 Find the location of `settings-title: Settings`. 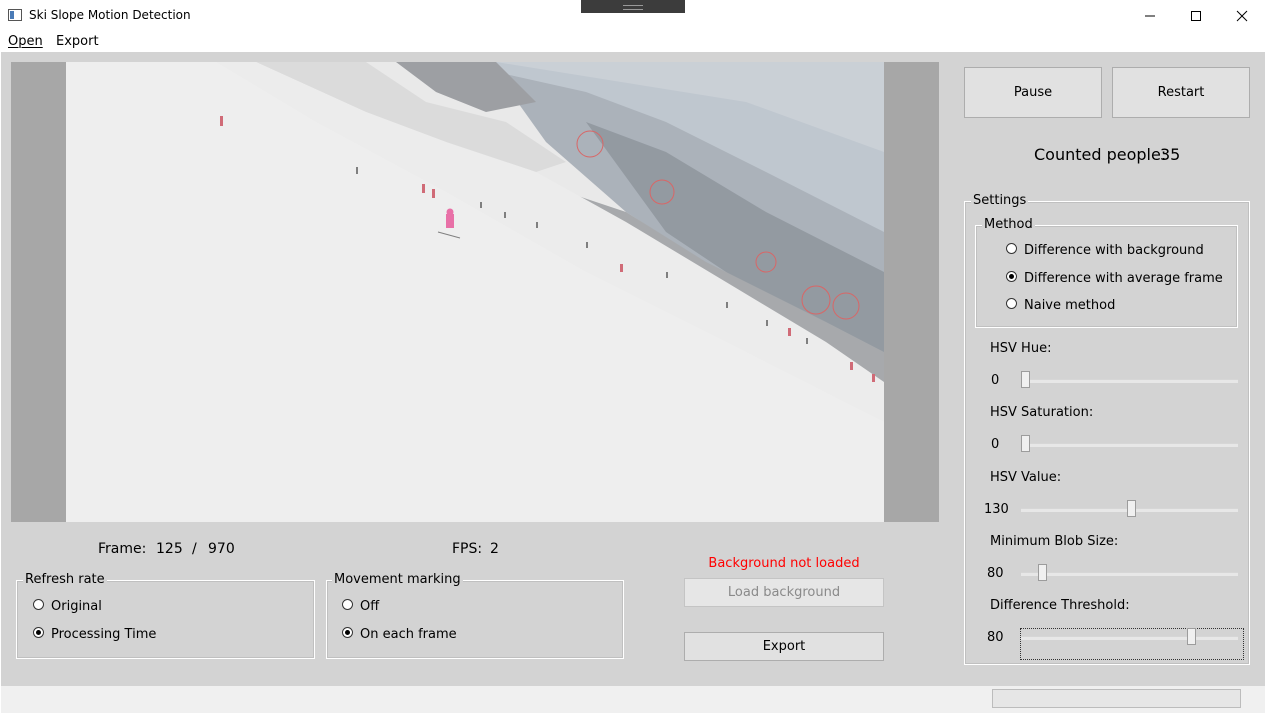

settings-title: Settings is located at coordinates (1000, 200).